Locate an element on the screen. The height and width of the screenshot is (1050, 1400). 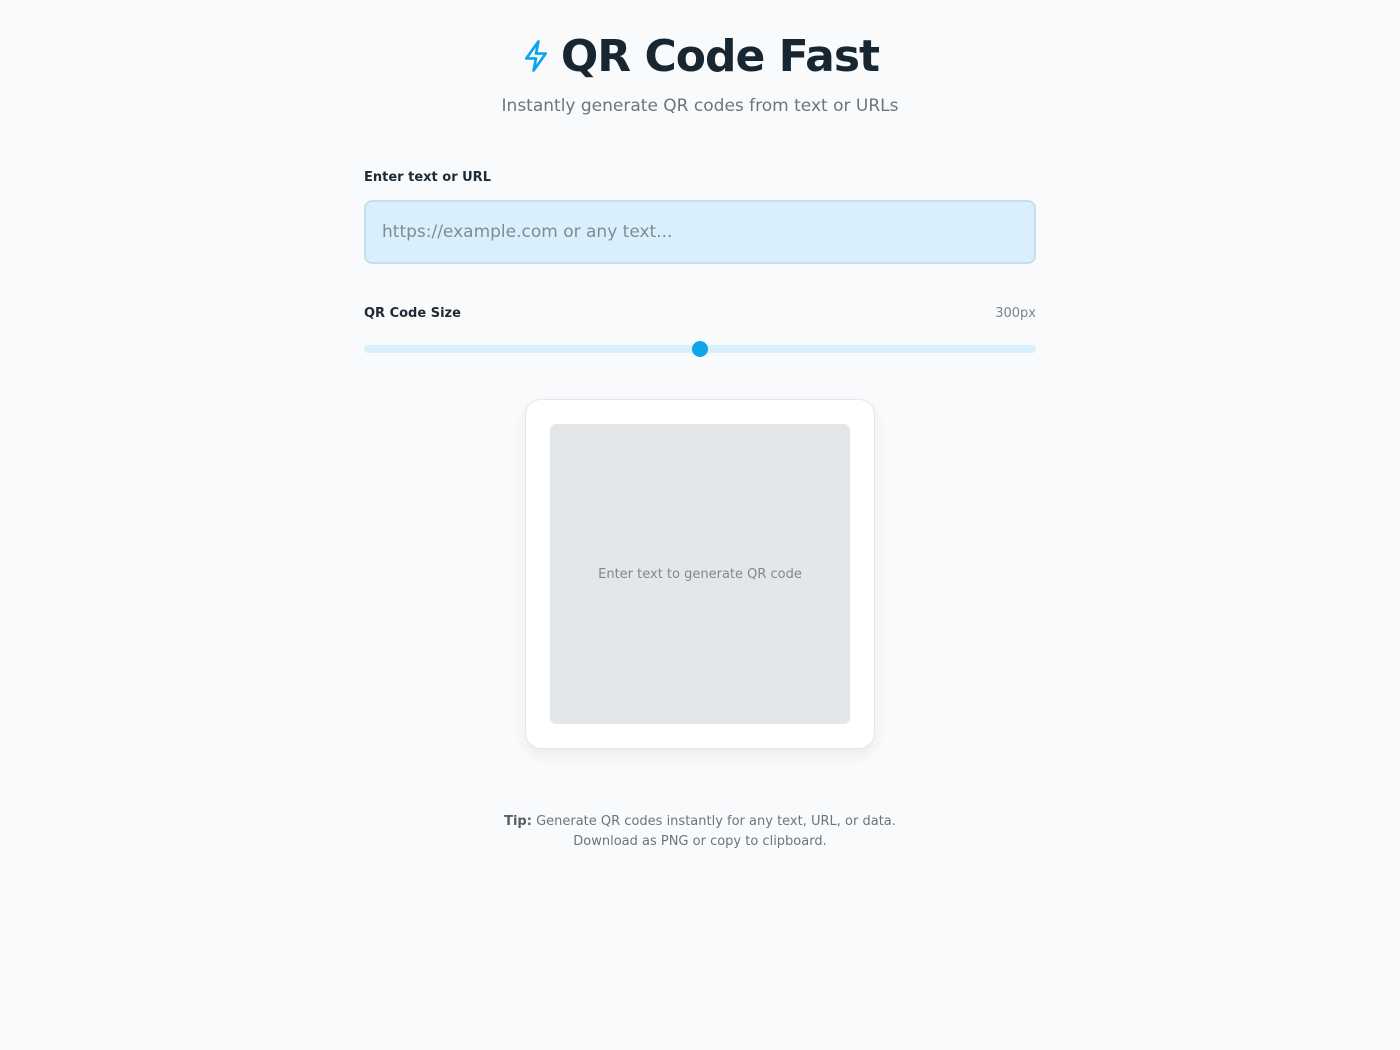
qr-code-placeholder: Enter text to generate QR code is located at coordinates (700, 574).